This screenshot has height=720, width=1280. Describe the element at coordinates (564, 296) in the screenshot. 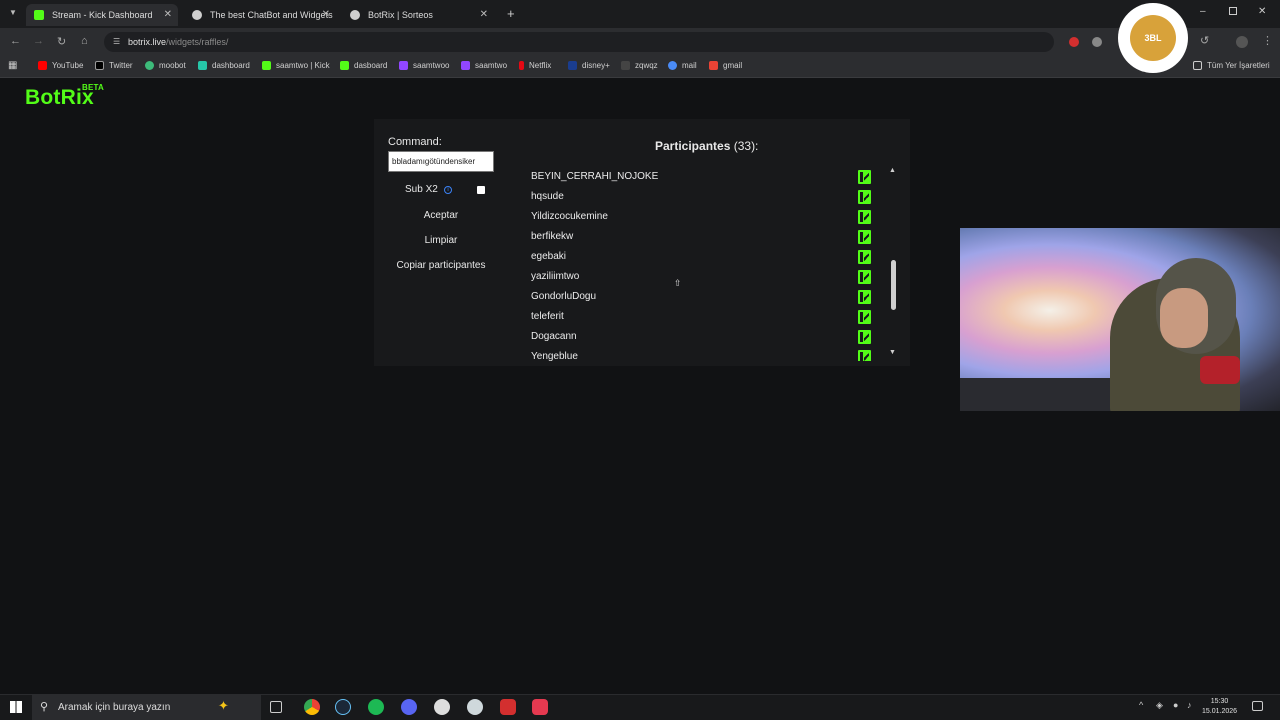

I see `participant-name: GondorluDogu` at that location.